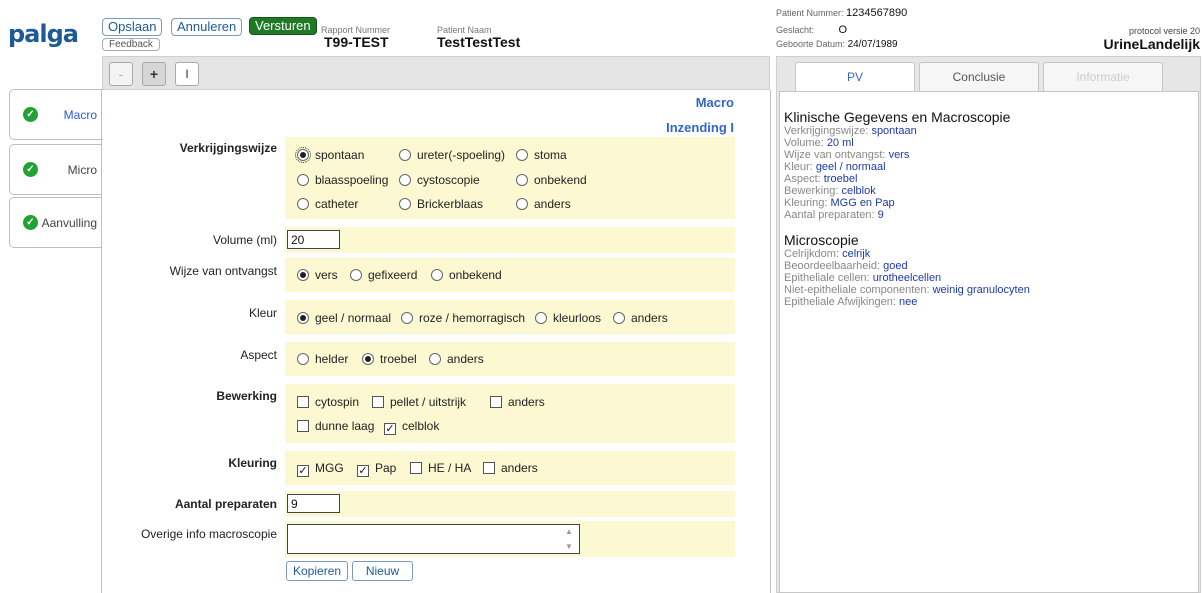  I want to click on kleur-option: anders, so click(640, 318).